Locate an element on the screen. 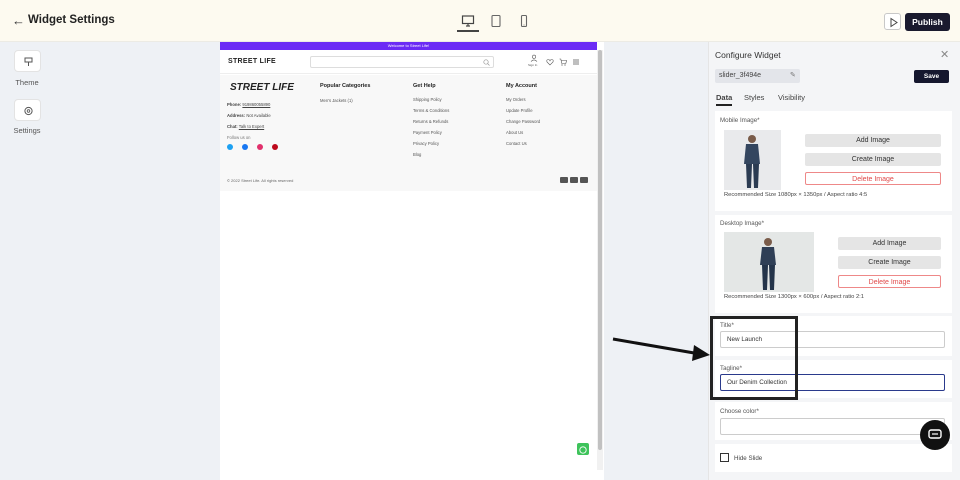  preview-site-header: STREET LIFE Sign In is located at coordinates (408, 62).